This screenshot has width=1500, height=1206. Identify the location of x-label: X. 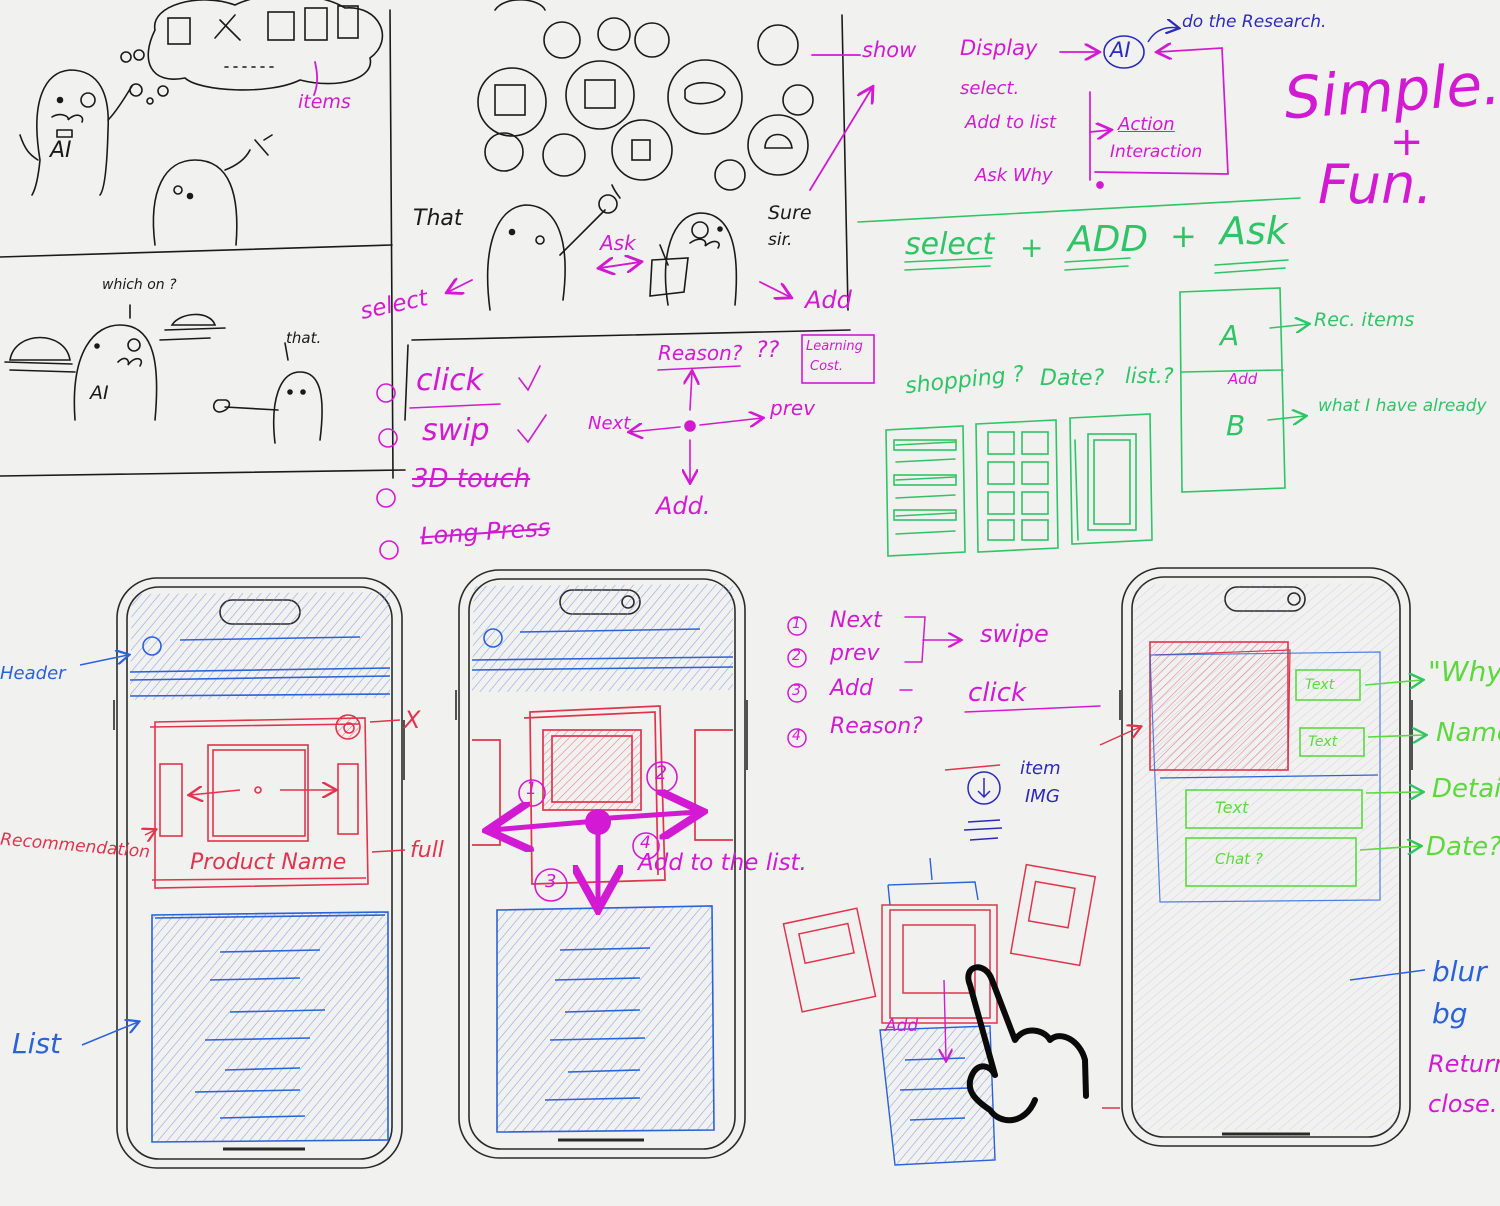
(412, 720).